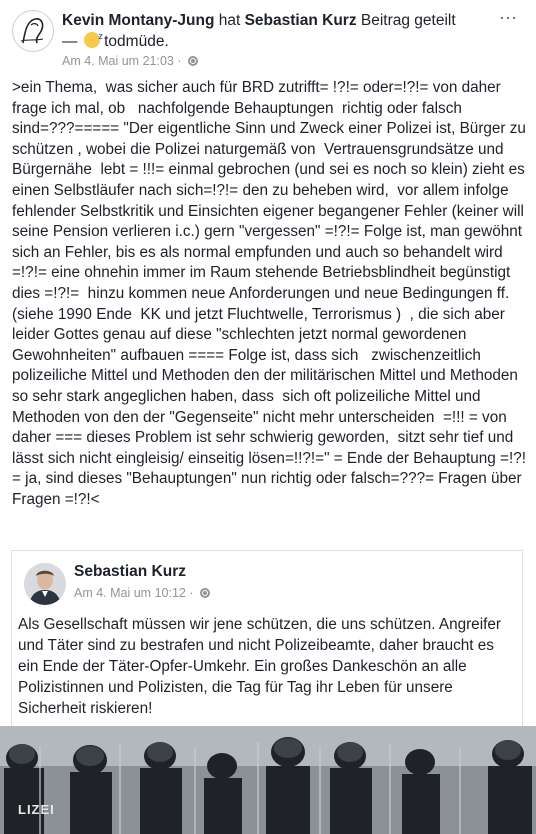 This screenshot has width=536, height=834. I want to click on post-meta: Am 4. Mai um 21:03 ·, so click(130, 61).